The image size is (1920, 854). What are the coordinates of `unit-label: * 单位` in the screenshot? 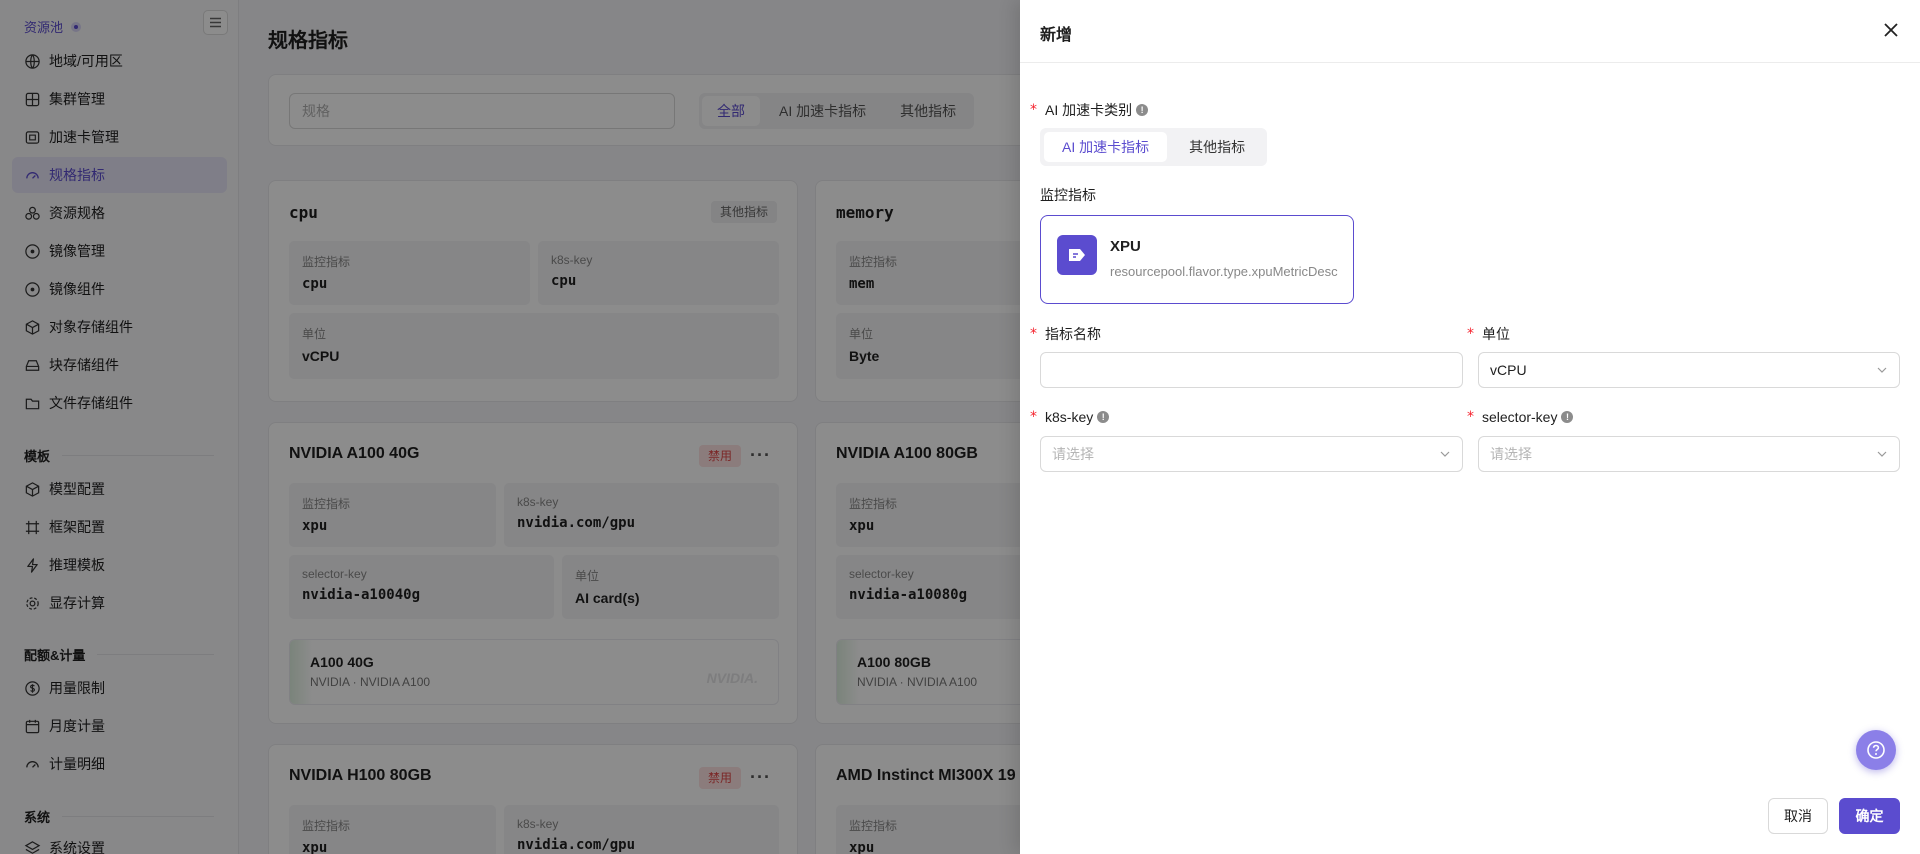 It's located at (1488, 334).